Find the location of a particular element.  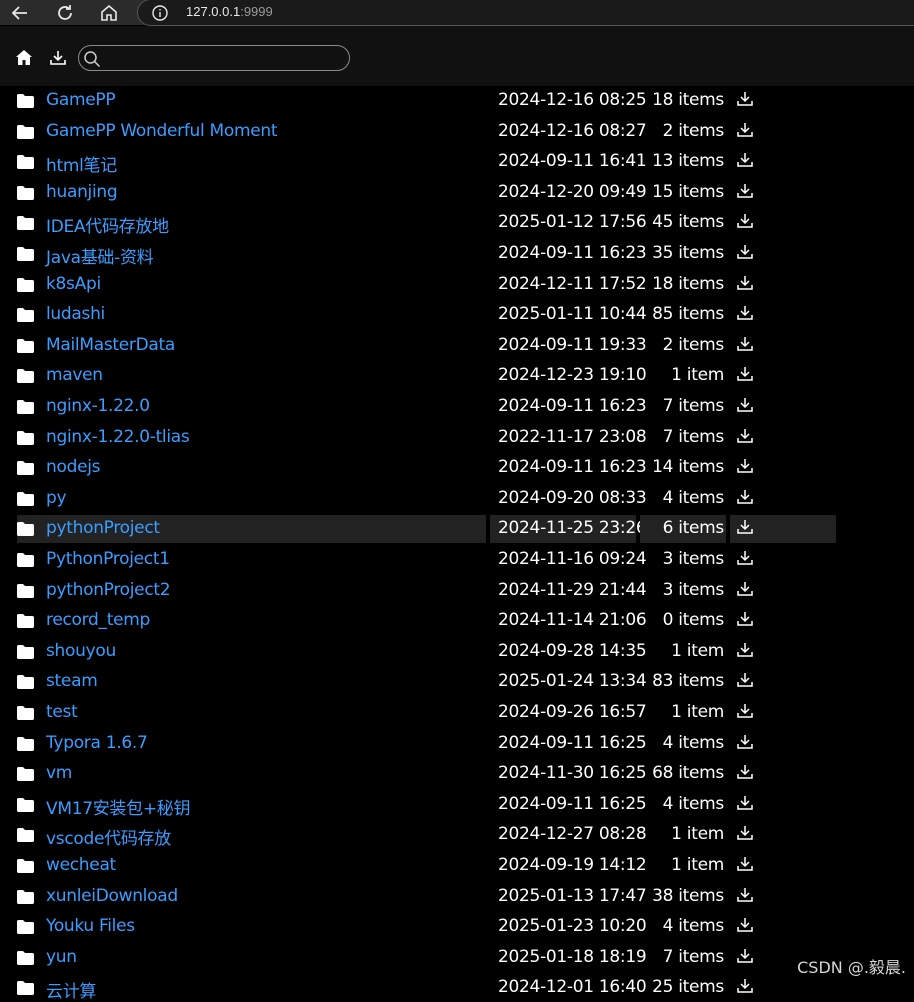

file-row: test 2024-09-26 16:57 1 item is located at coordinates (426, 713).